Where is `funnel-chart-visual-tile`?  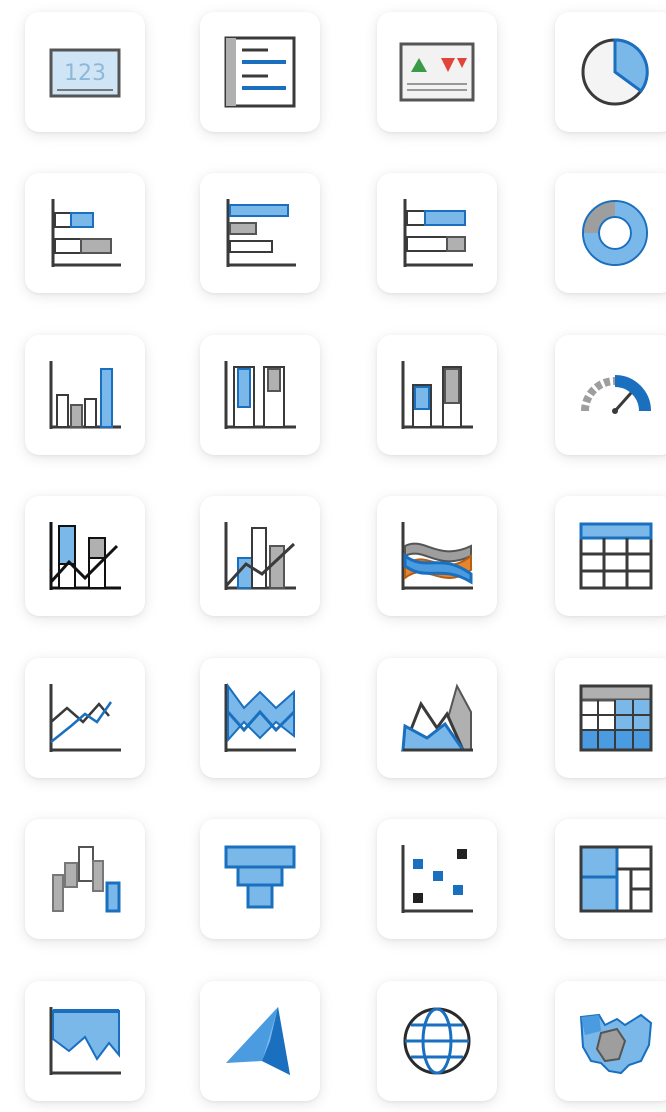
funnel-chart-visual-tile is located at coordinates (260, 879).